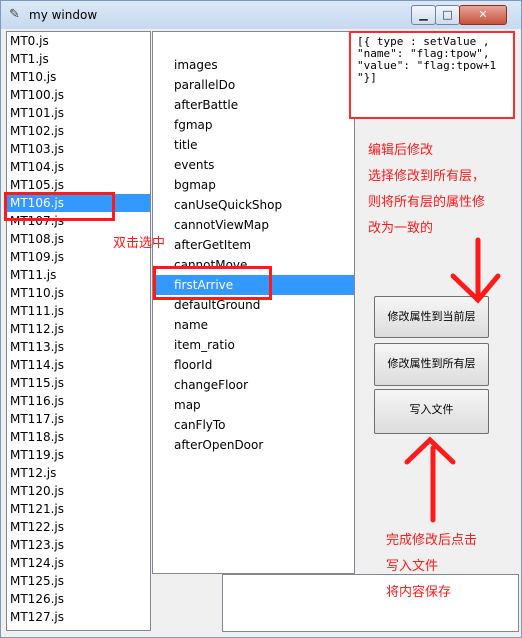 The height and width of the screenshot is (638, 522). What do you see at coordinates (253, 205) in the screenshot?
I see `property-list-item: canUseQuickShop` at bounding box center [253, 205].